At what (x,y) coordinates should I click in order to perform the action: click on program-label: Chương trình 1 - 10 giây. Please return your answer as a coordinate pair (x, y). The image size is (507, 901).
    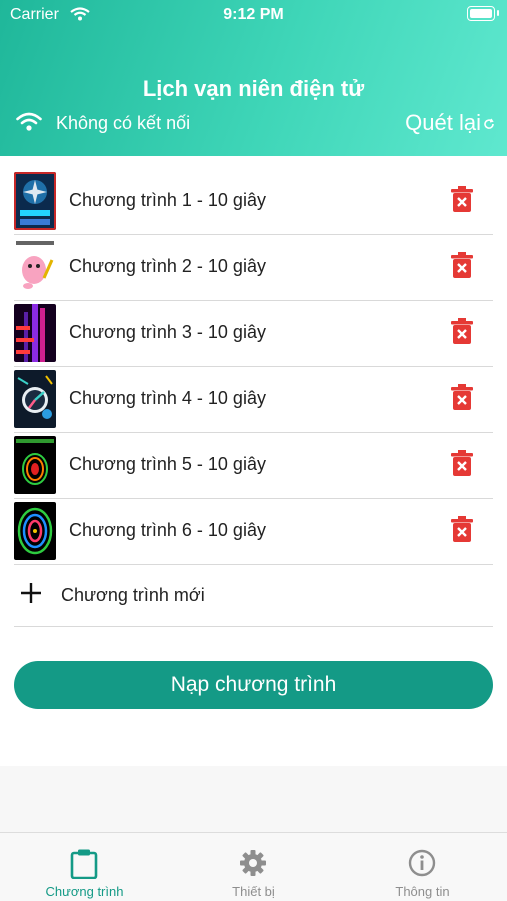
    Looking at the image, I should click on (167, 200).